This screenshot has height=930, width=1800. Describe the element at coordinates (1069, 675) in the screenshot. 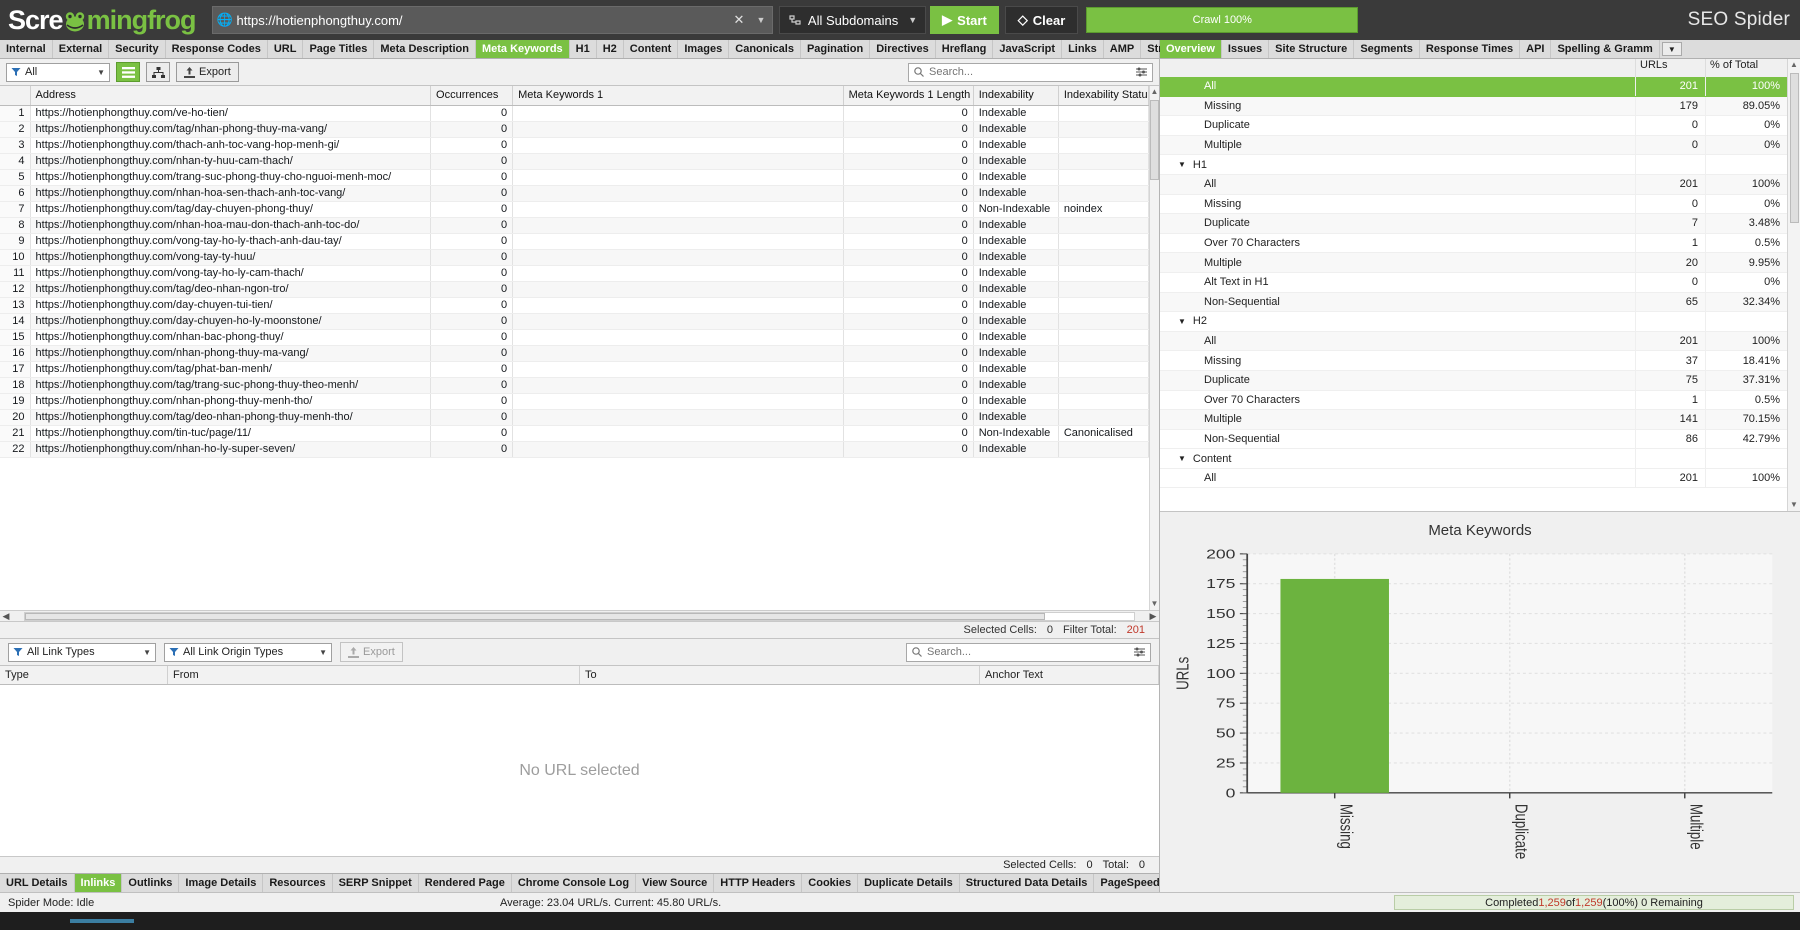

I see `lower-column-header-anchor-text: Anchor Text` at that location.